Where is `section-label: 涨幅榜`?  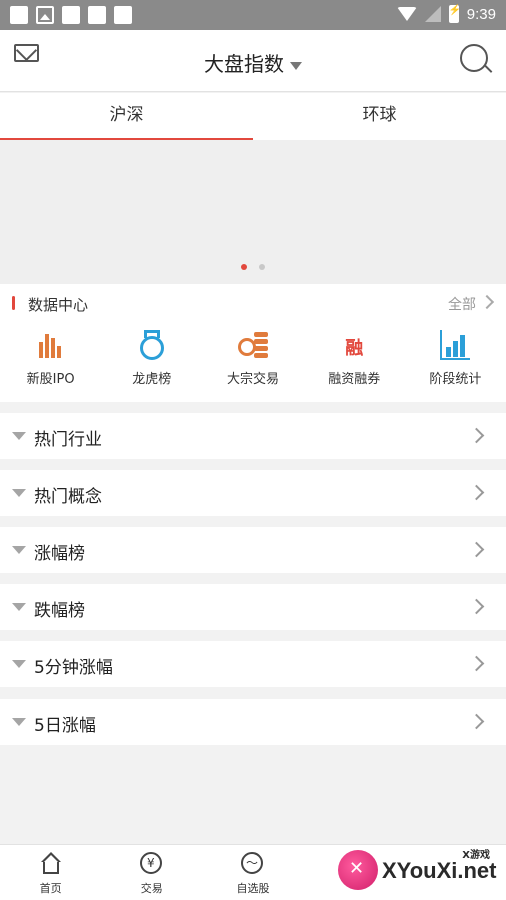
section-label: 涨幅榜 is located at coordinates (59, 554).